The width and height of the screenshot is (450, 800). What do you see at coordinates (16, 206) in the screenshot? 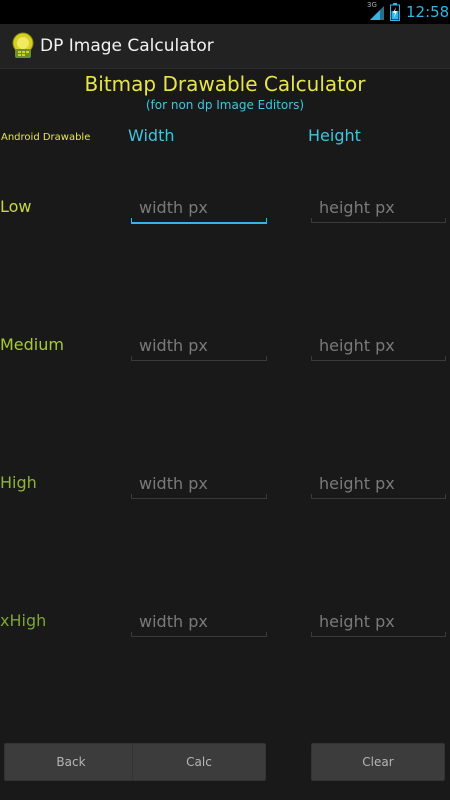
I see `row-label-low: Low` at bounding box center [16, 206].